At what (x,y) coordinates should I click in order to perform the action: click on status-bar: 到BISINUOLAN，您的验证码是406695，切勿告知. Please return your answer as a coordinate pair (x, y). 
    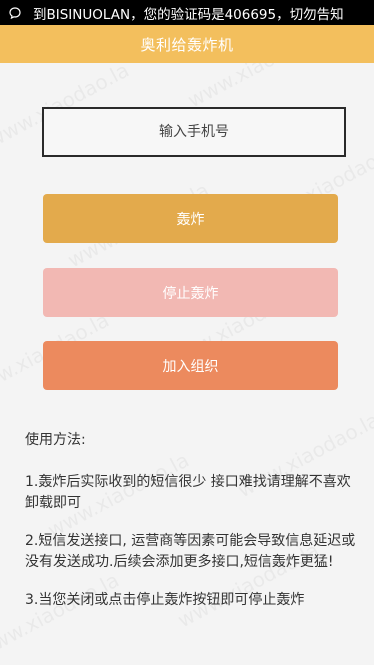
    Looking at the image, I should click on (187, 12).